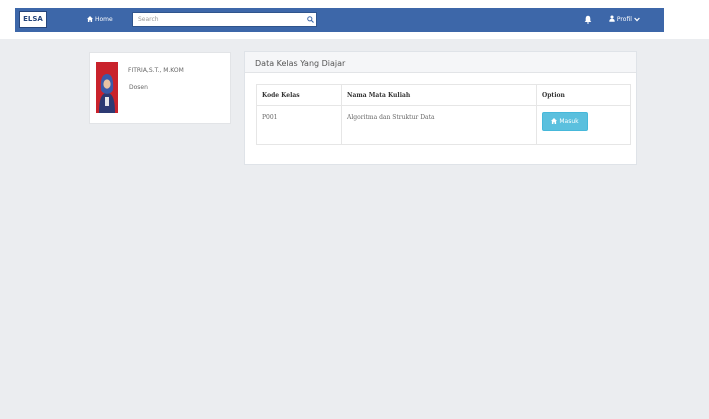 This screenshot has height=419, width=709. I want to click on masuk-button-label: Masuk, so click(569, 121).